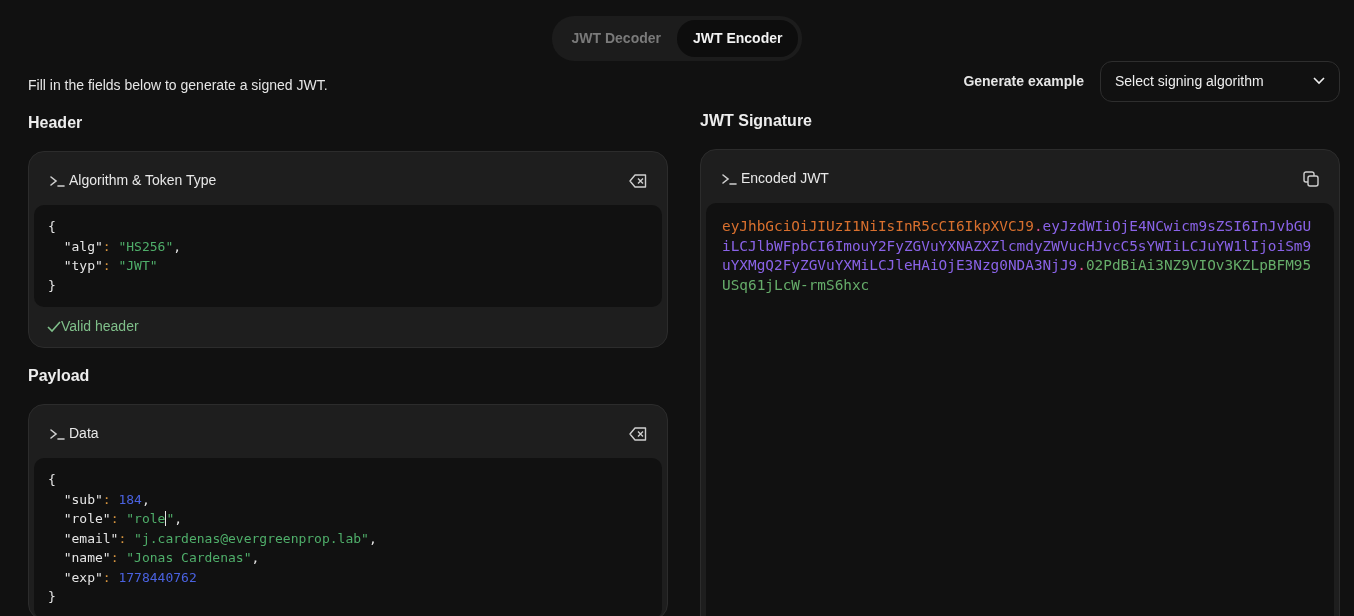 The height and width of the screenshot is (616, 1354). I want to click on tab: JWT Decoder, so click(616, 38).